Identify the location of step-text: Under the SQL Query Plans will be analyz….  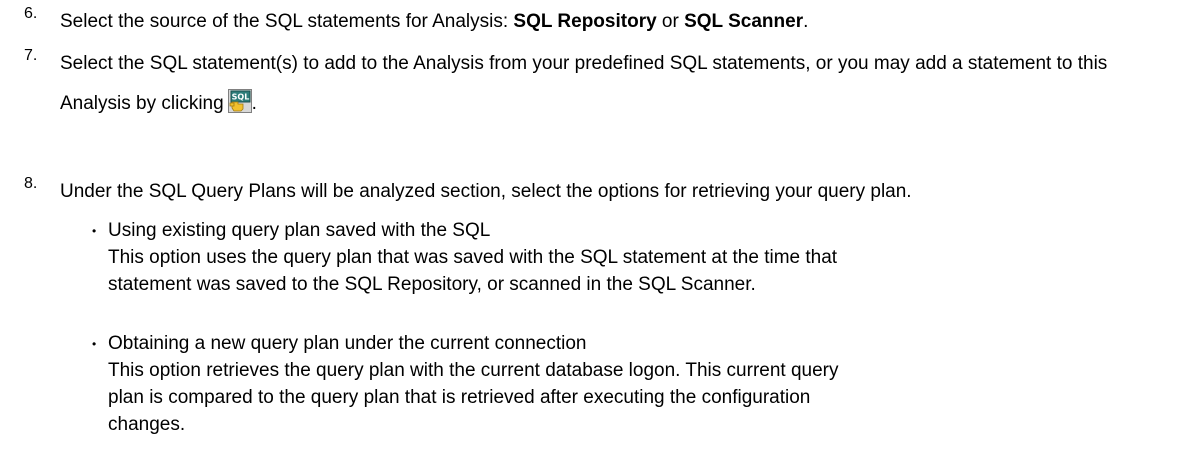
(486, 191).